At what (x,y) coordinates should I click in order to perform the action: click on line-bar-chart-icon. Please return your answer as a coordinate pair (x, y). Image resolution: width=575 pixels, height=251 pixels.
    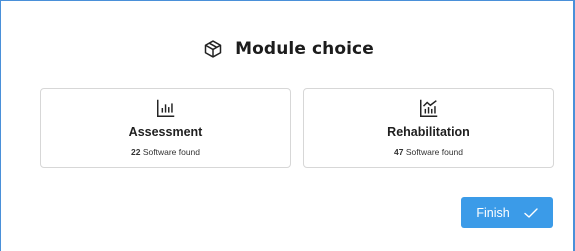
    Looking at the image, I should click on (429, 108).